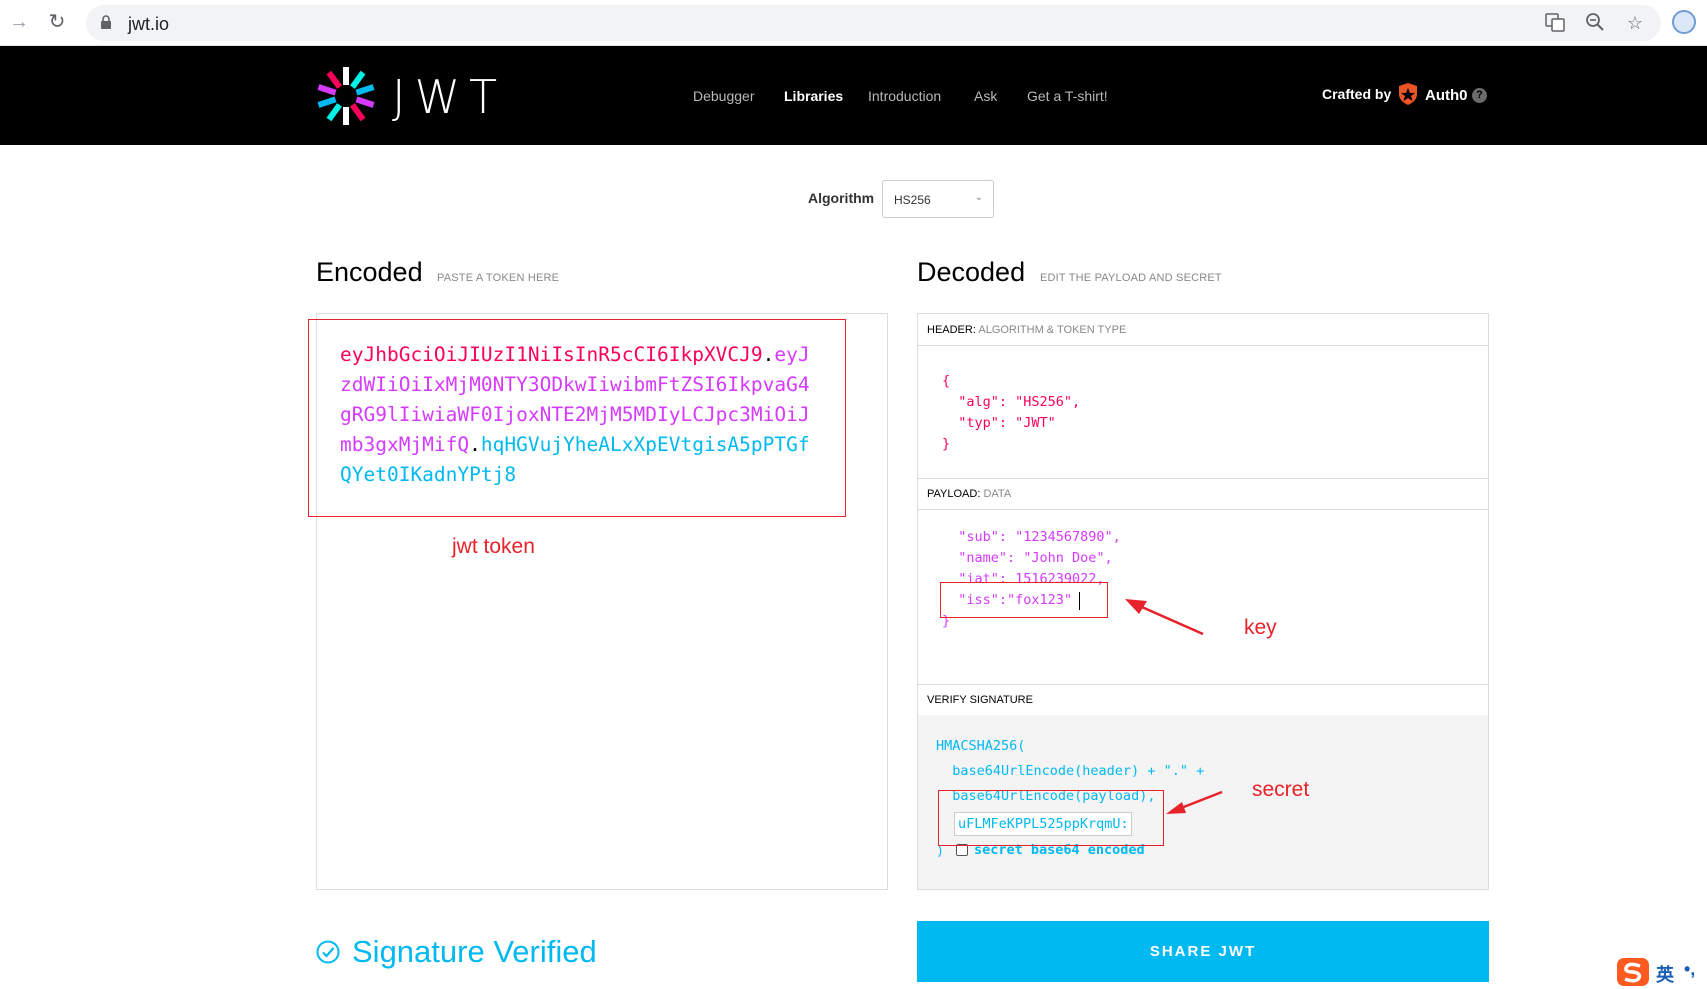  Describe the element at coordinates (474, 951) in the screenshot. I see `signature-verified-text: Signature Verified` at that location.